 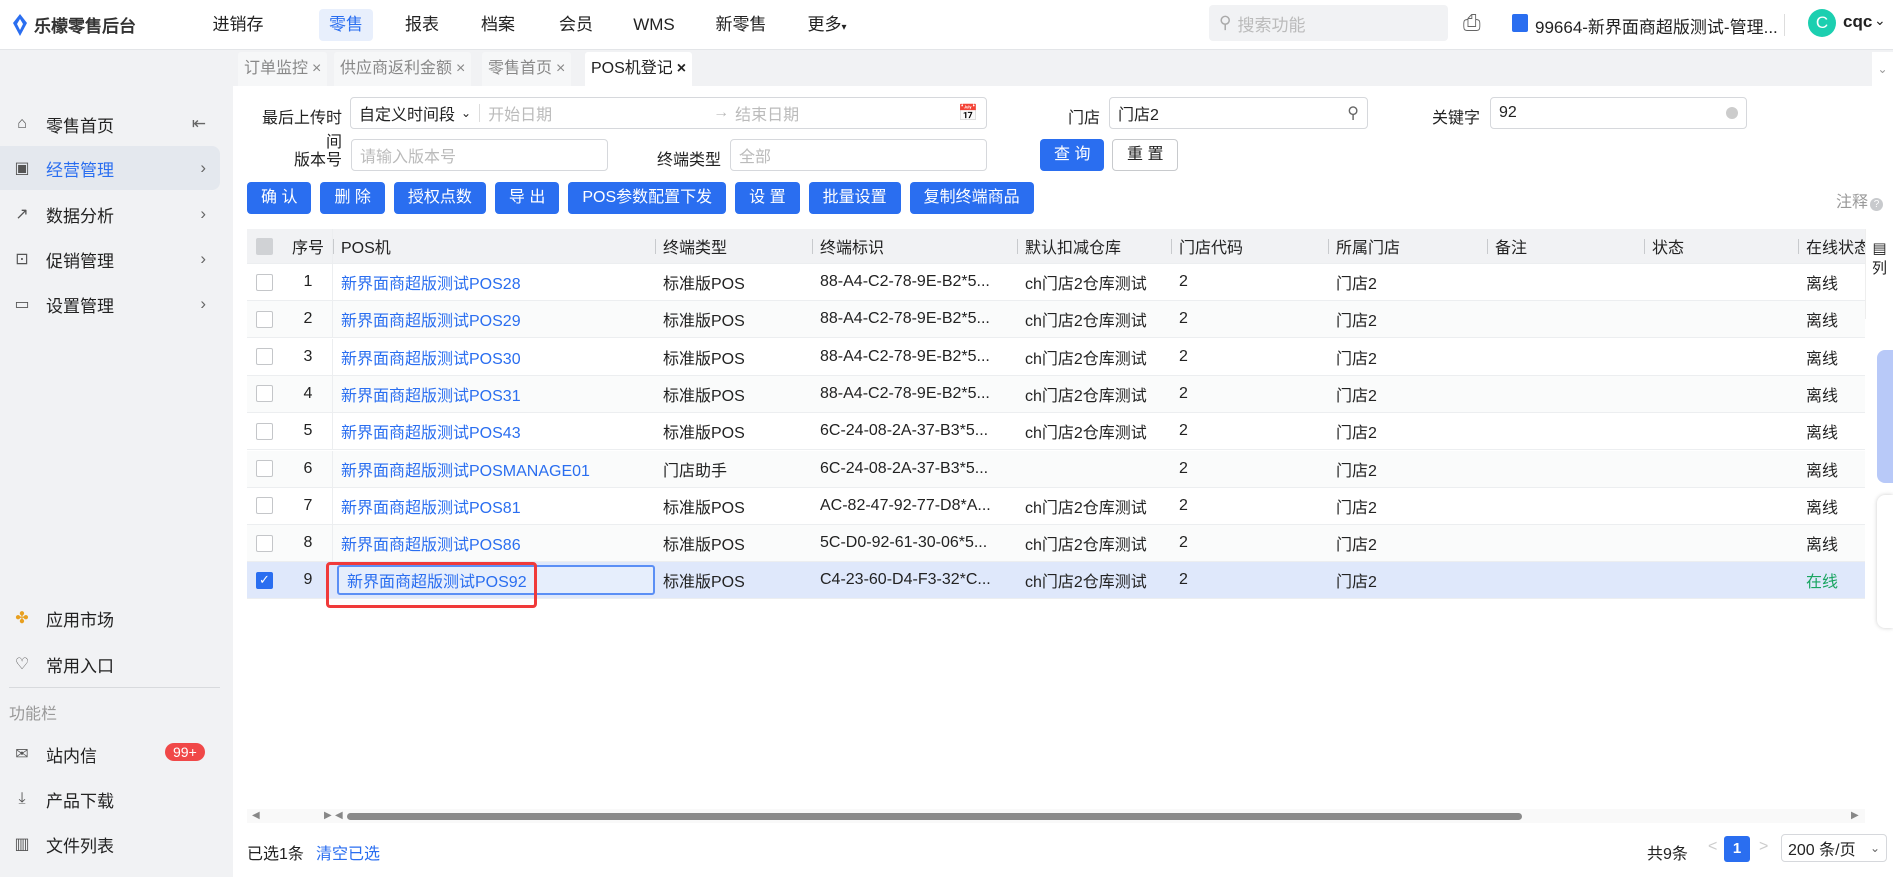 I want to click on nav-item-2: 报表, so click(x=422, y=25).